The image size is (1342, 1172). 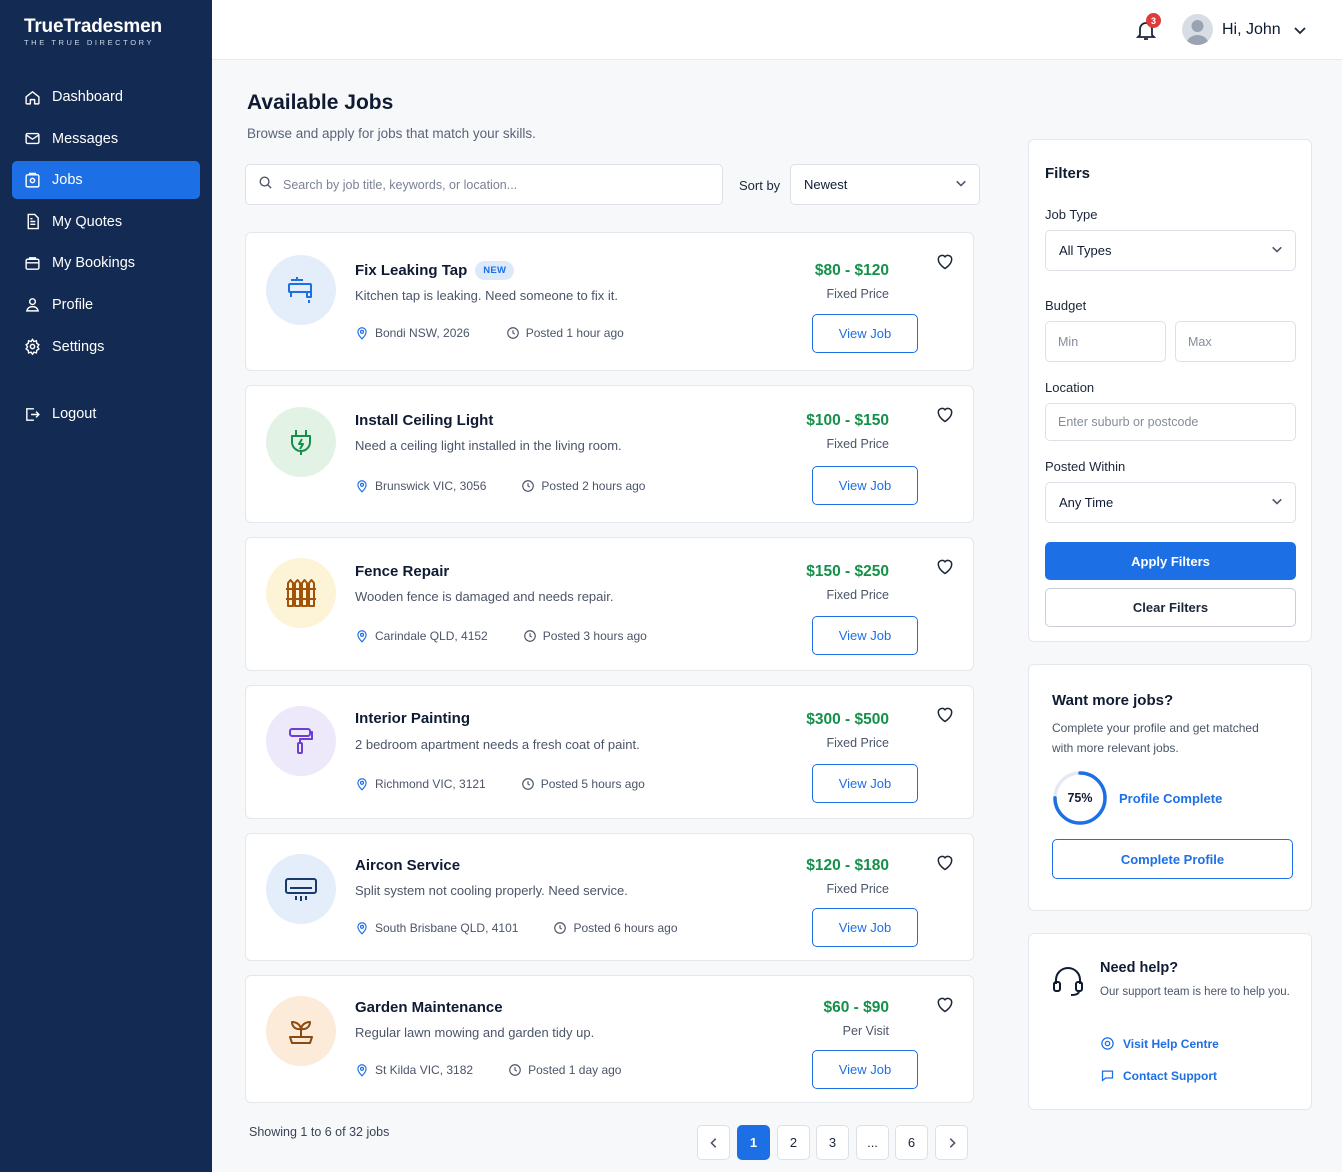 I want to click on sidebar-item-my-quotes: My Quotes, so click(x=106, y=222).